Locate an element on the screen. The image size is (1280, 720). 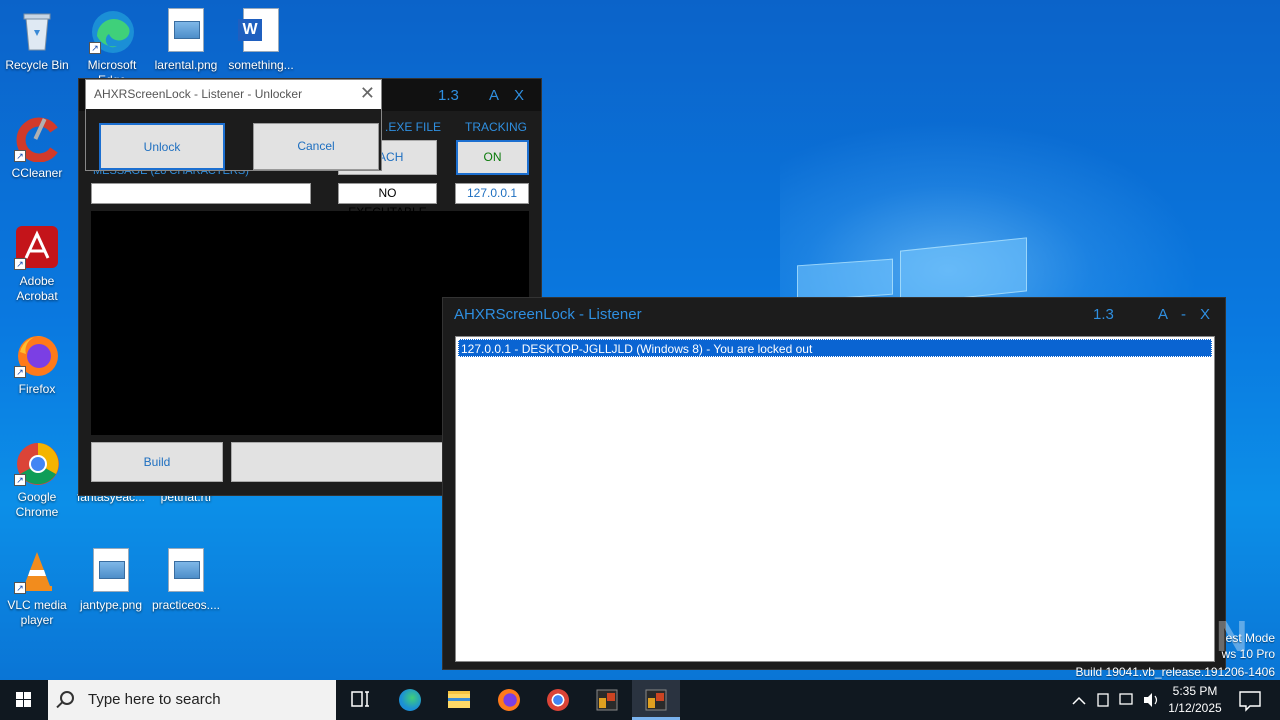
chrome-icon is located at coordinates (558, 700).